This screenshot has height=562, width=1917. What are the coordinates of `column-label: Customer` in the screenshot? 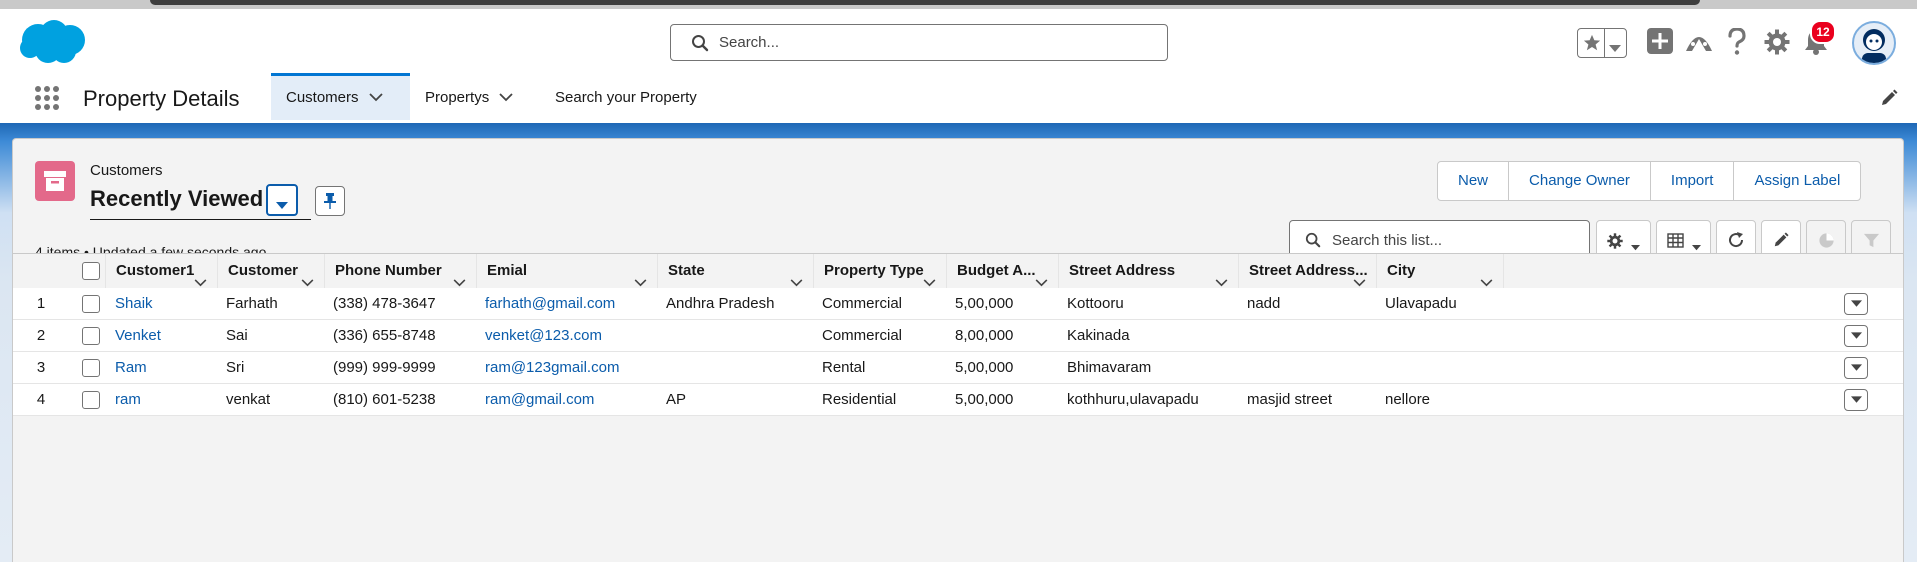 It's located at (263, 270).